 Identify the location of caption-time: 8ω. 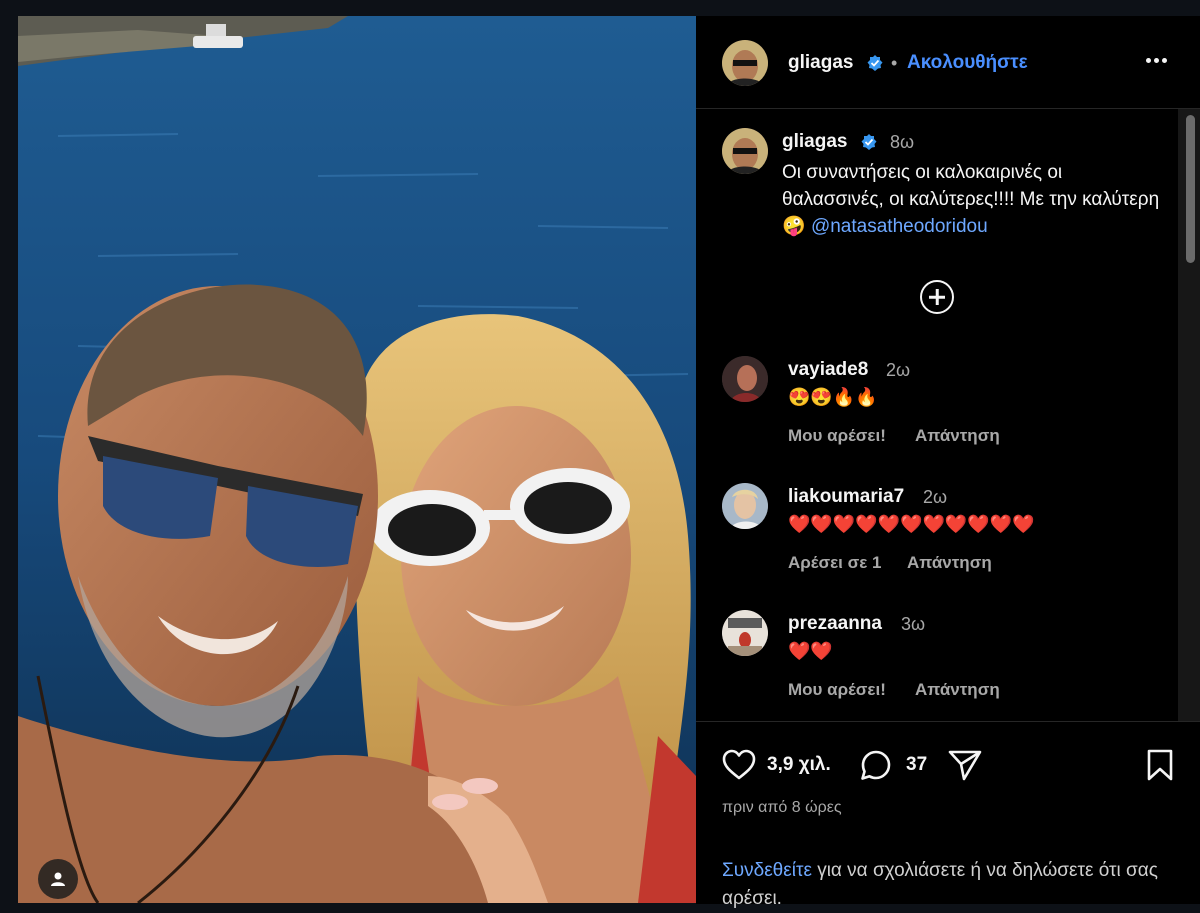
(902, 142).